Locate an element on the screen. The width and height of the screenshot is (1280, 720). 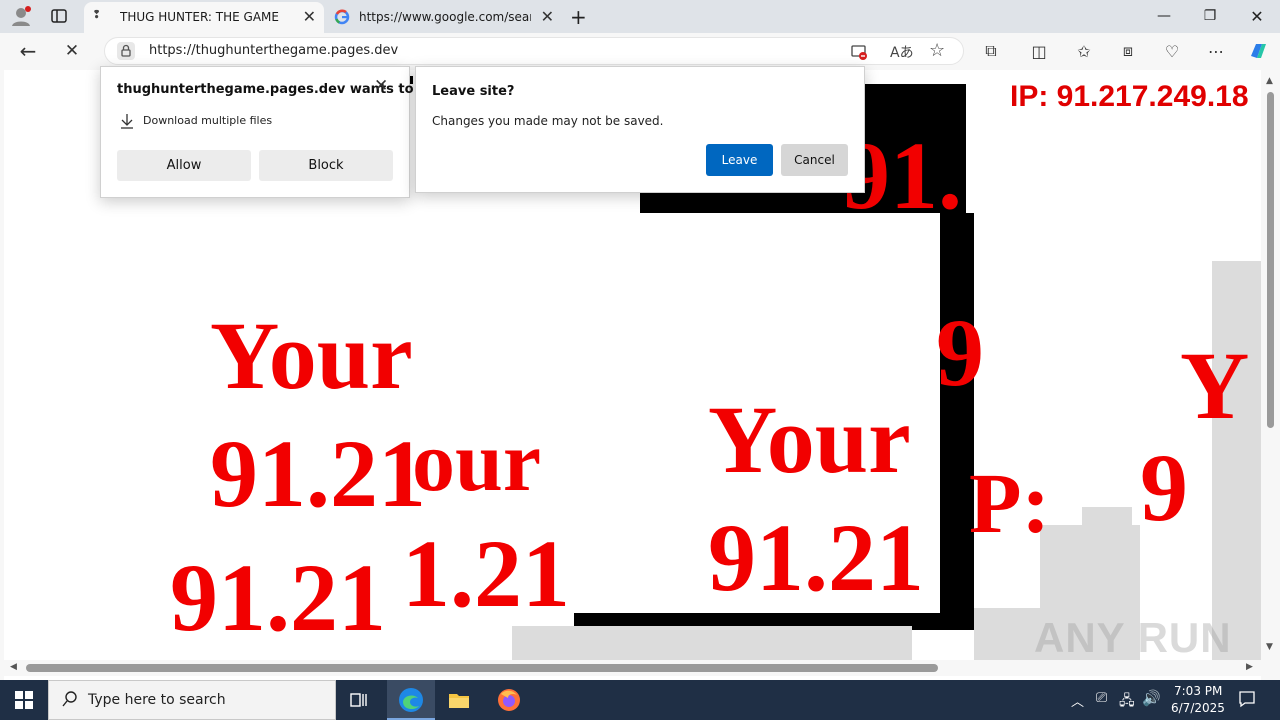
edge-taskbar-icon is located at coordinates (411, 700).